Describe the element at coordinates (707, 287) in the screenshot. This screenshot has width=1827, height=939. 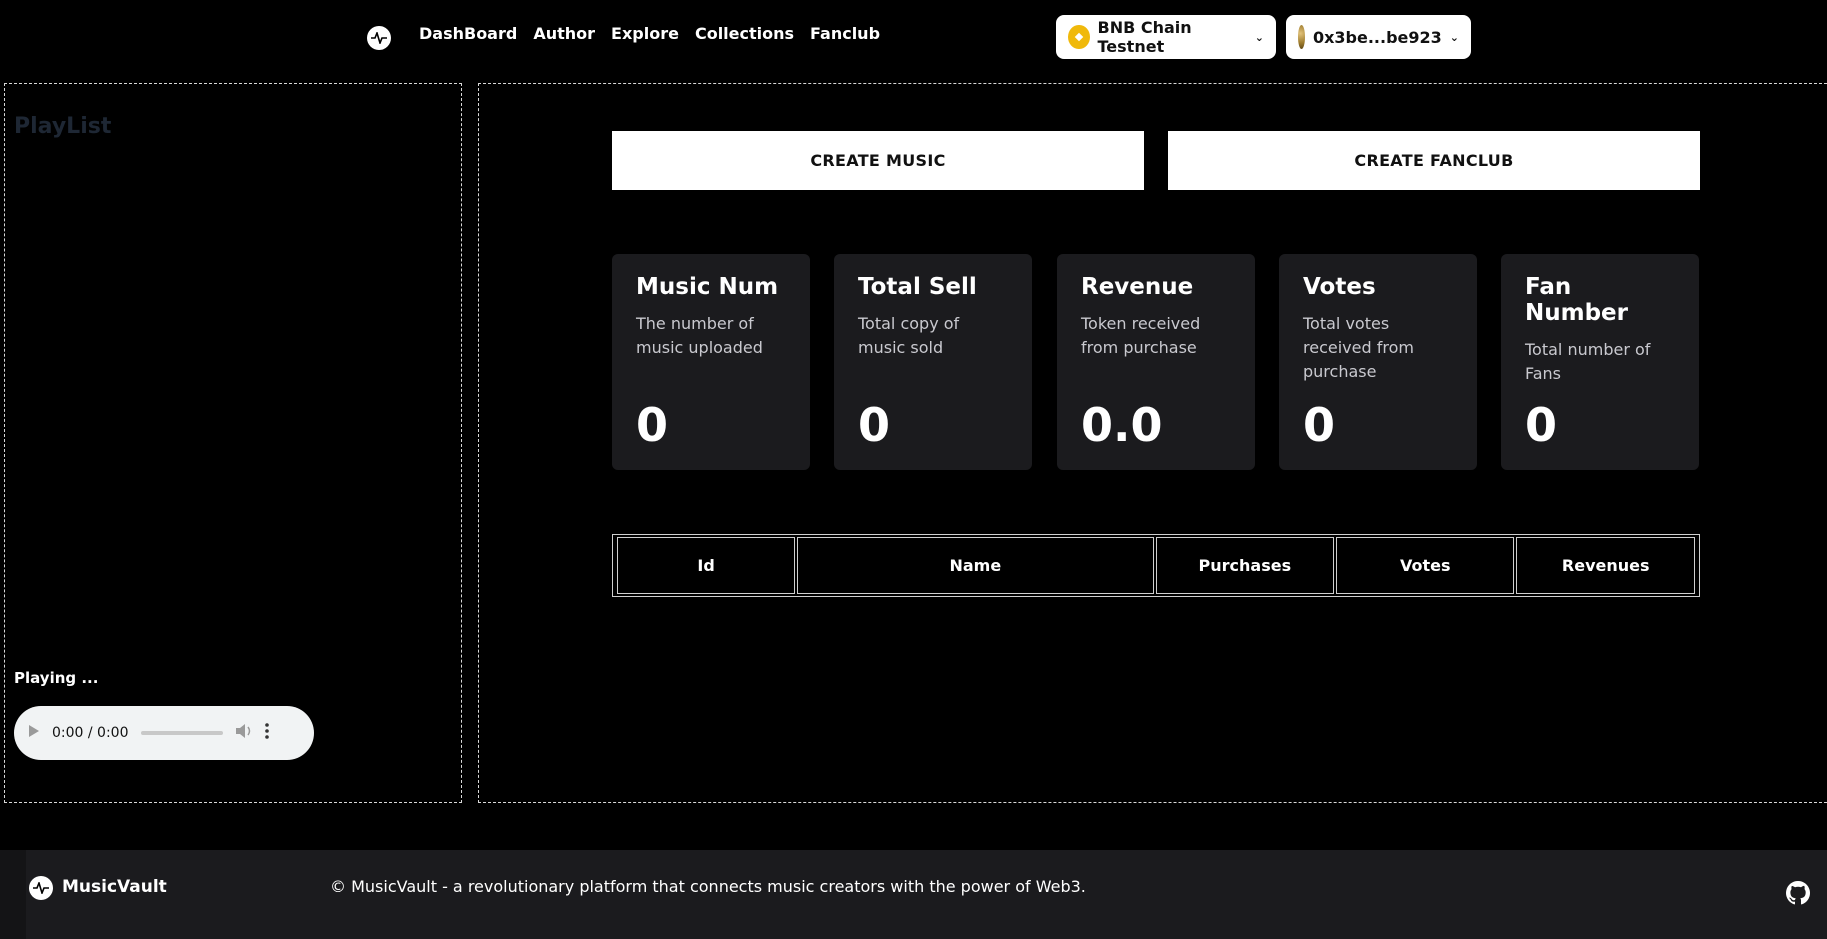
I see `stat-title: Music Num` at that location.